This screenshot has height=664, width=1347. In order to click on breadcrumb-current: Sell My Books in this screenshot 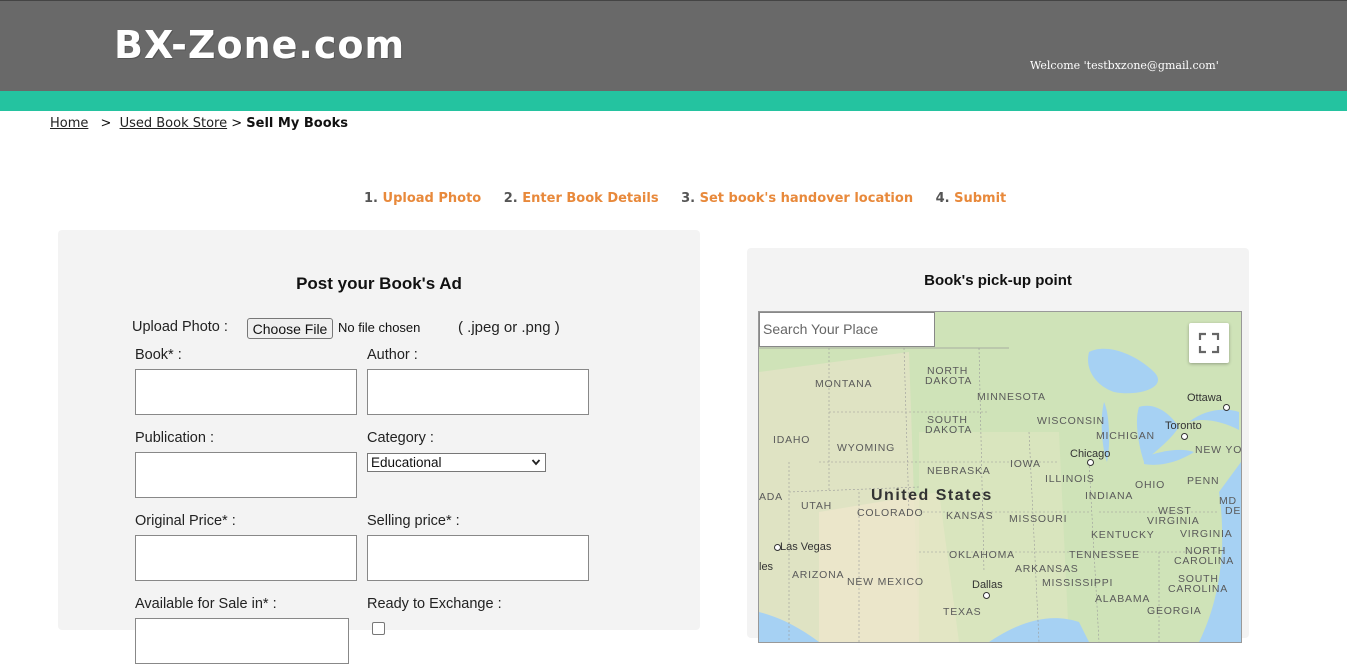, I will do `click(297, 123)`.